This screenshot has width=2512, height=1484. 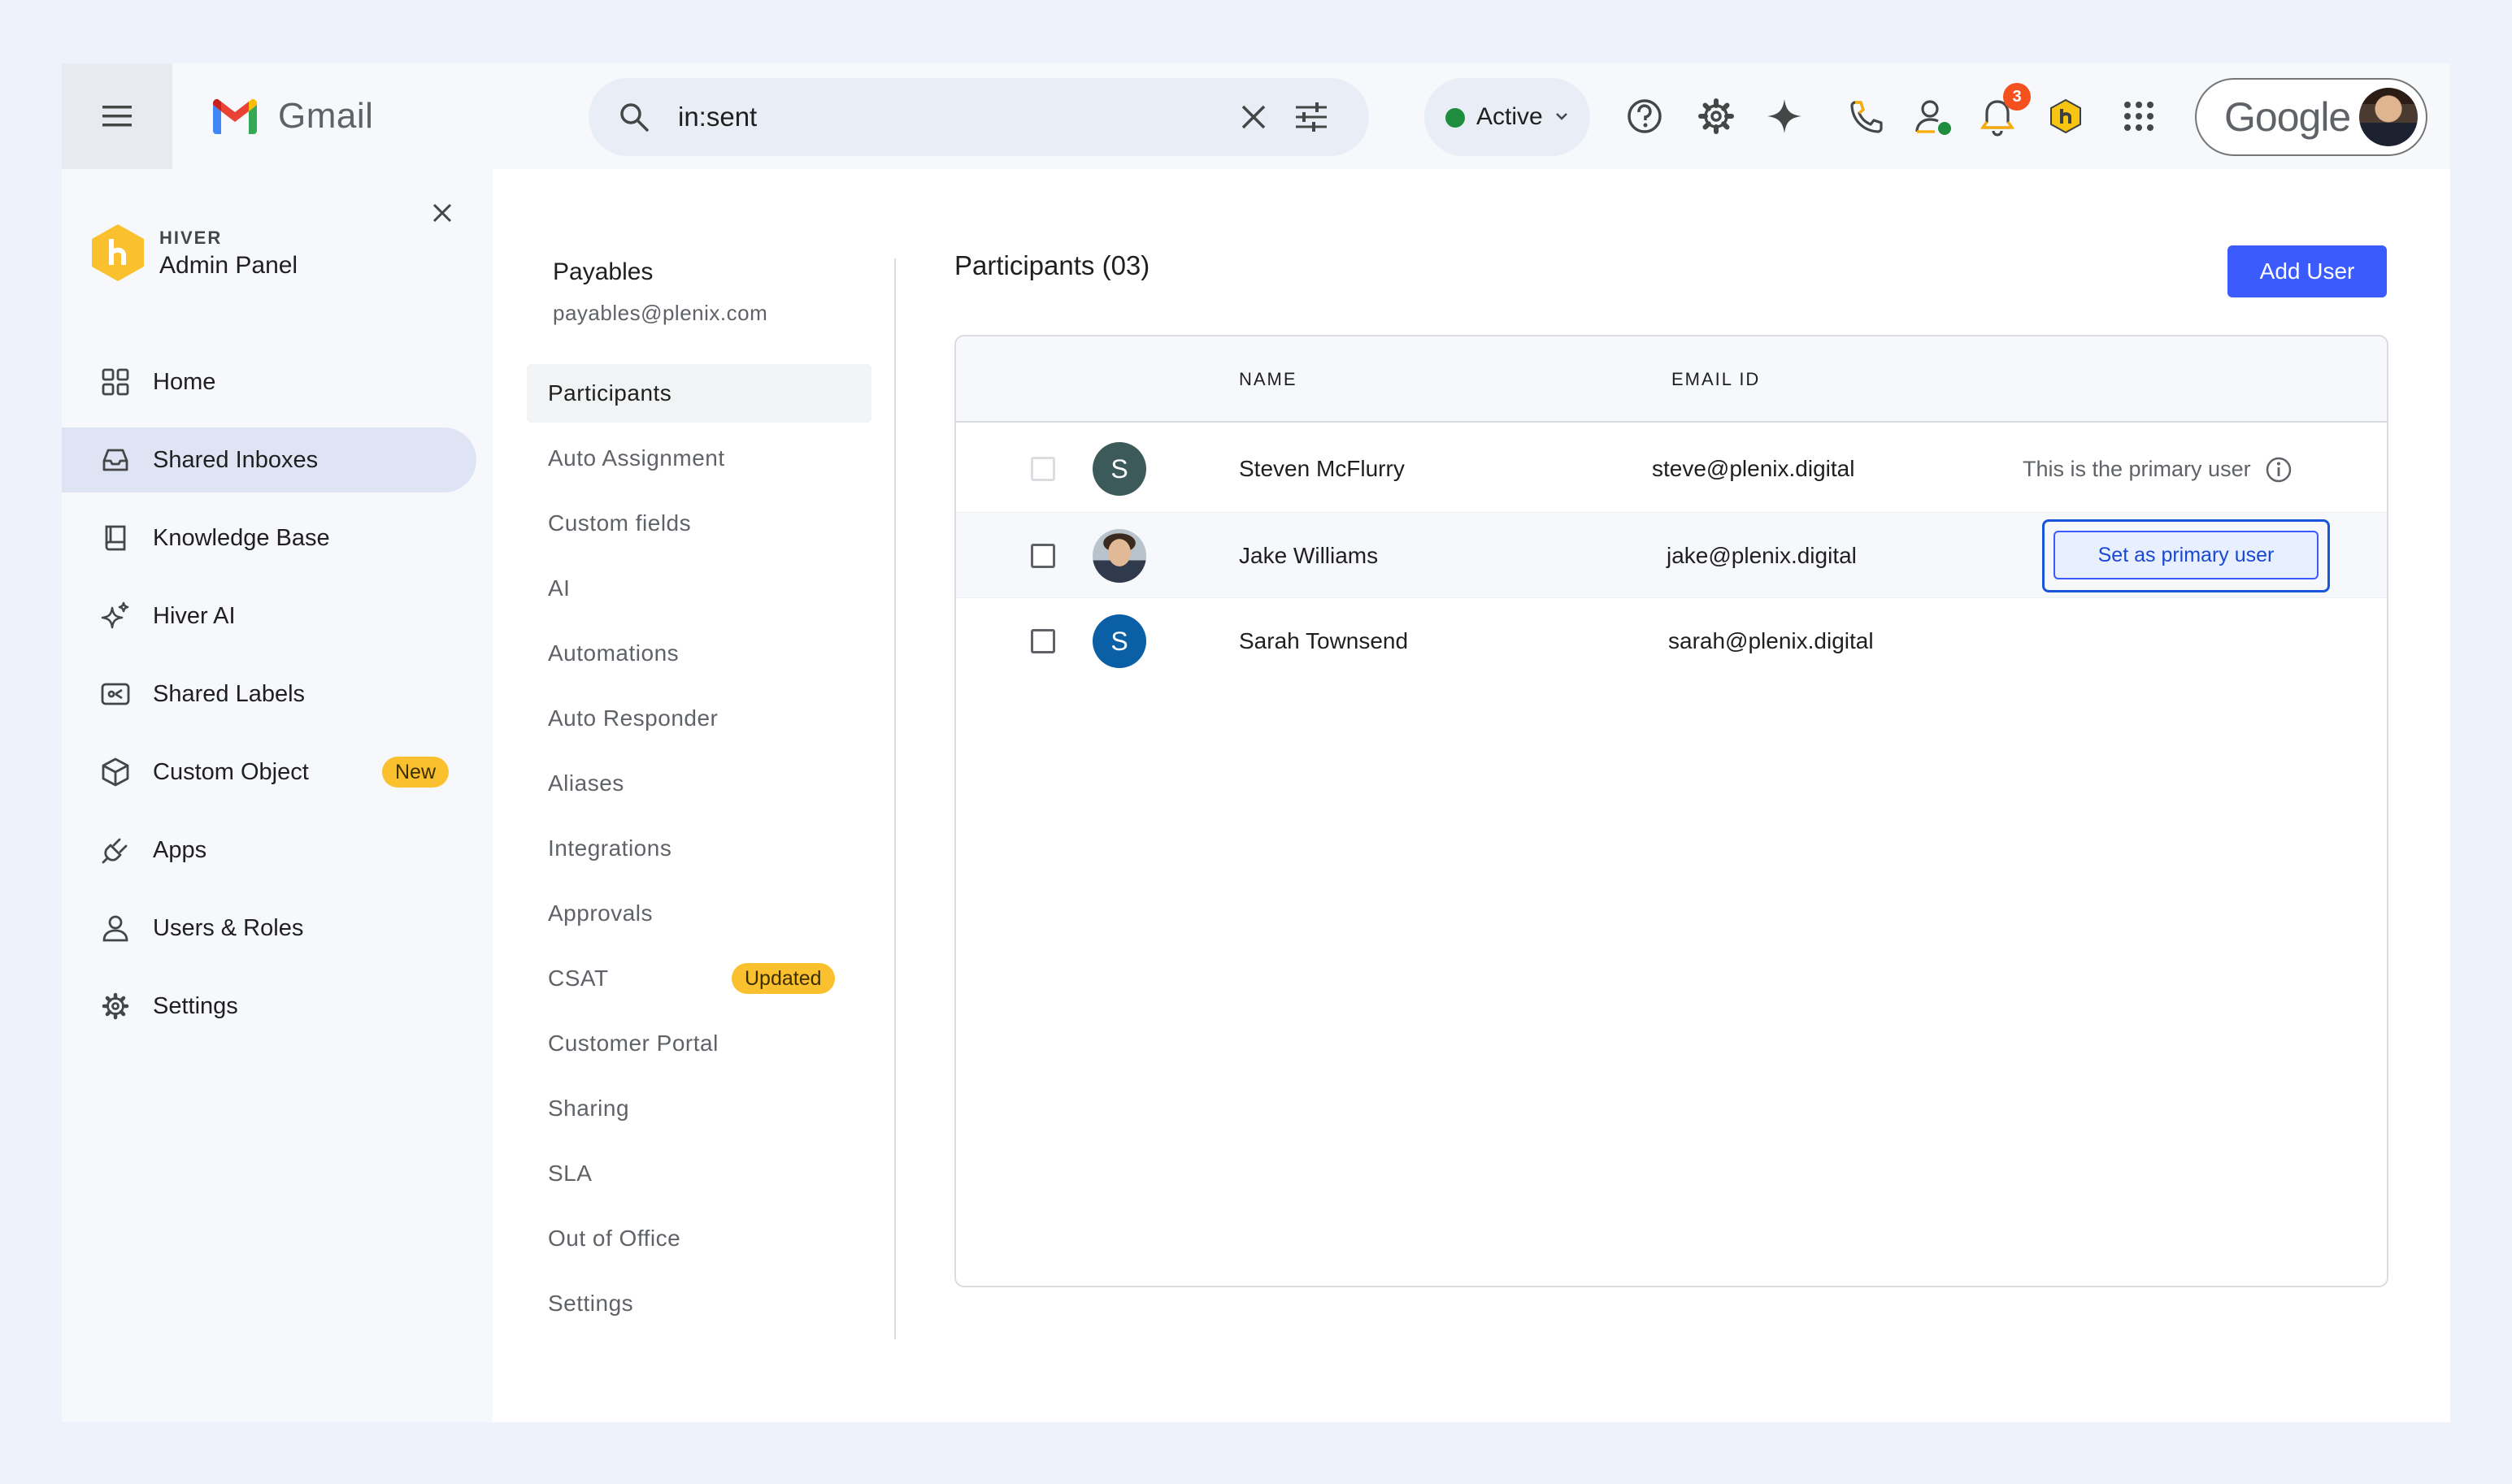 I want to click on settings-tab-label: Auto Responder, so click(x=634, y=718).